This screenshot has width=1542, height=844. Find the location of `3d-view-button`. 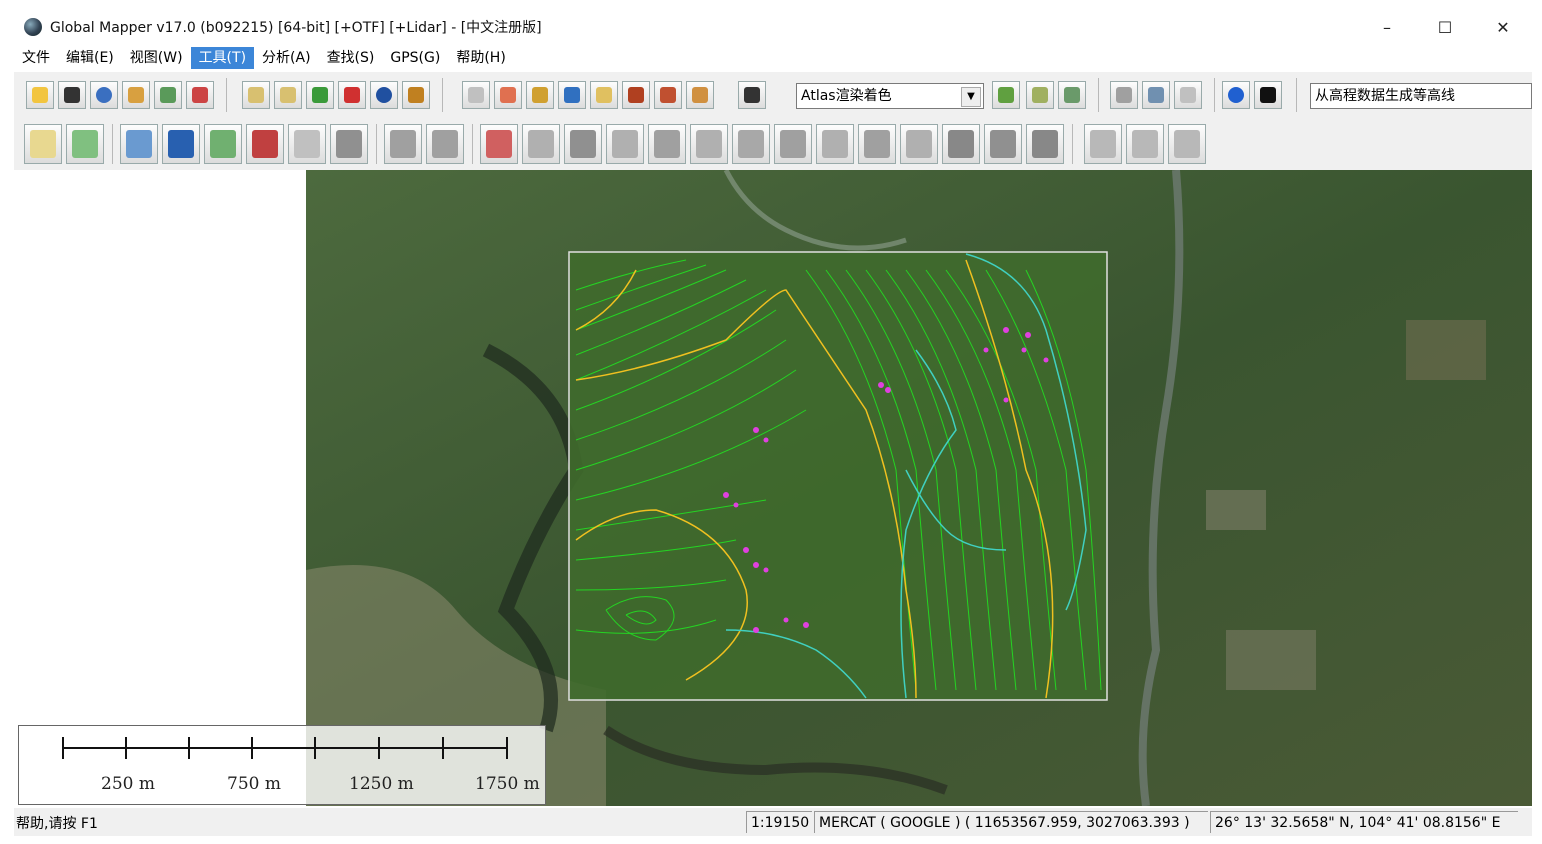

3d-view-button is located at coordinates (1040, 95).